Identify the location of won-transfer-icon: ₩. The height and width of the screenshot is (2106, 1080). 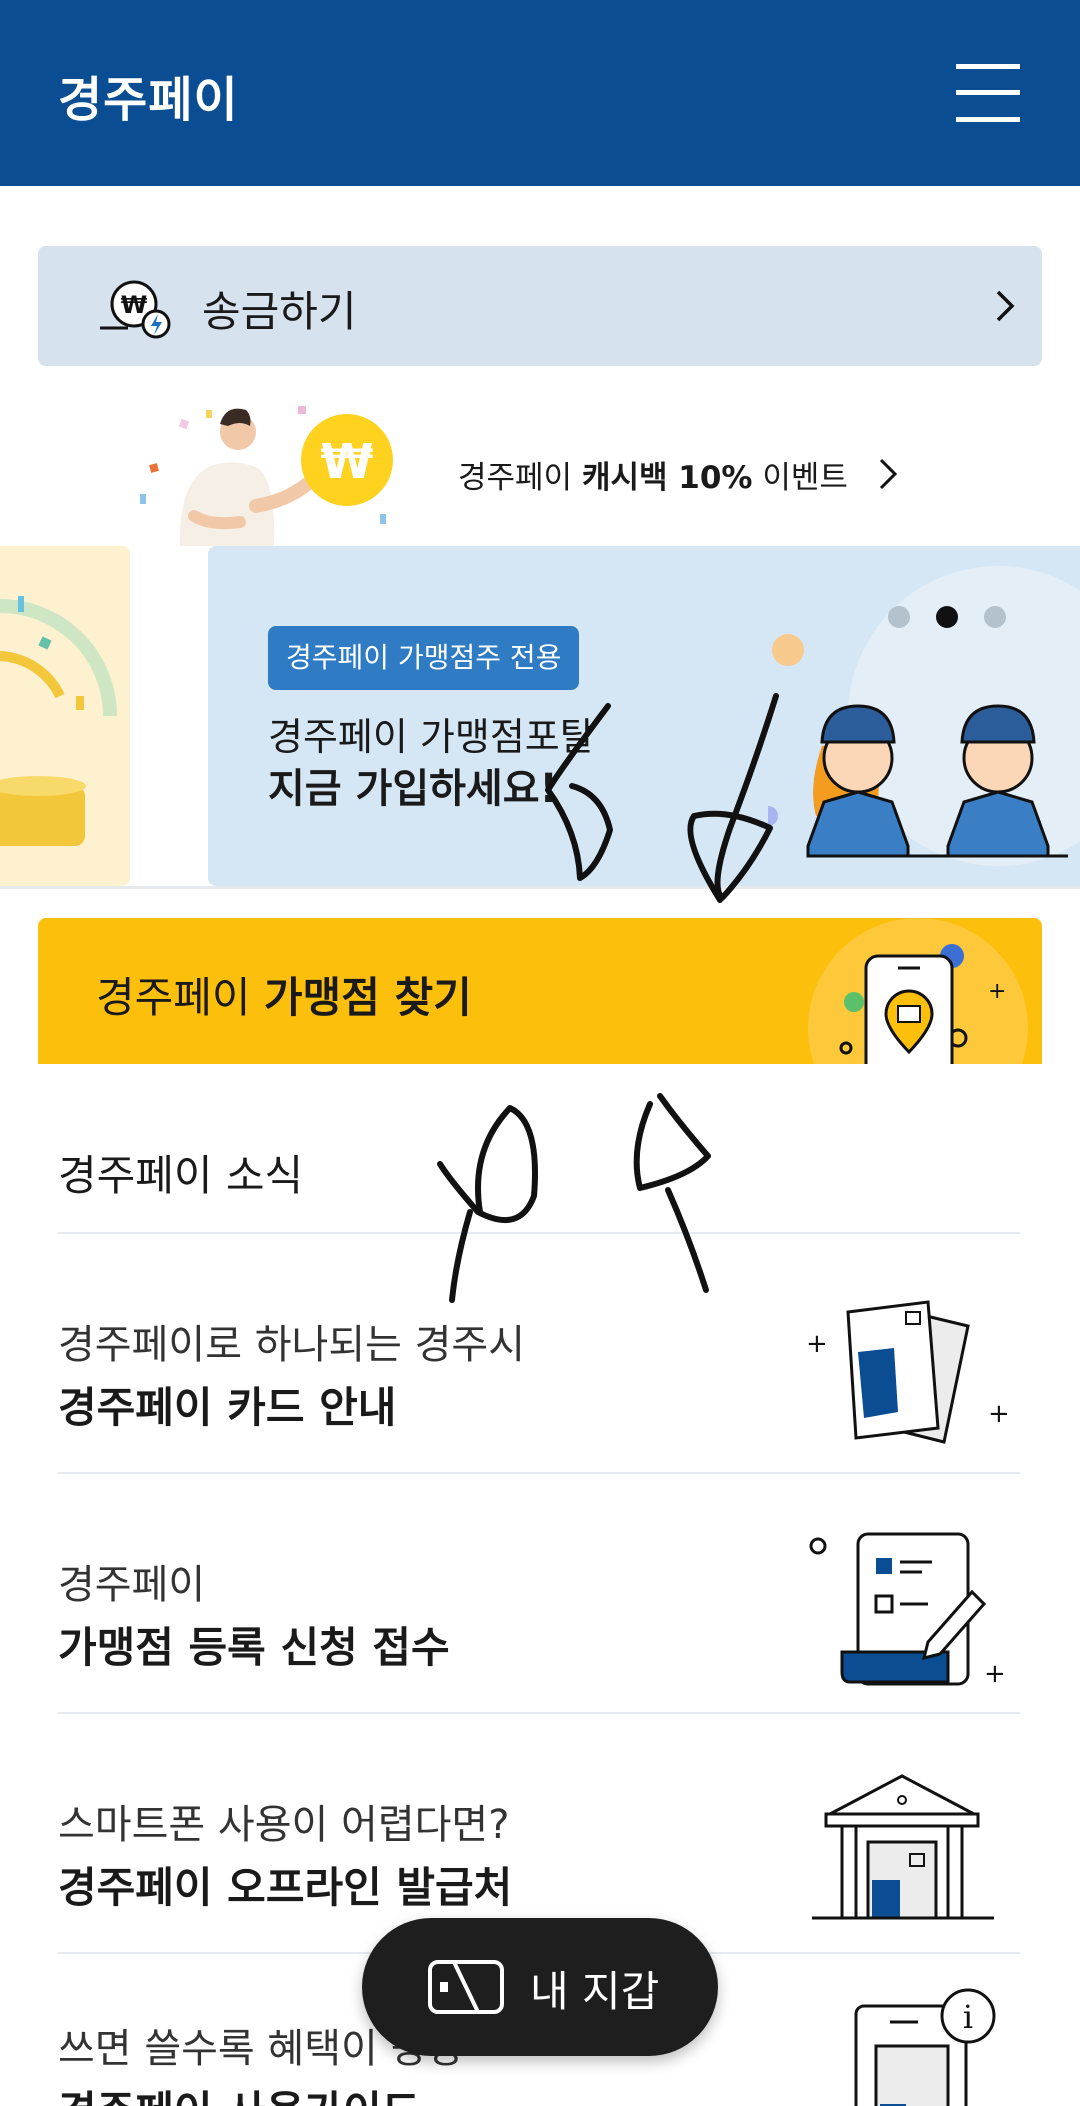
(135, 309).